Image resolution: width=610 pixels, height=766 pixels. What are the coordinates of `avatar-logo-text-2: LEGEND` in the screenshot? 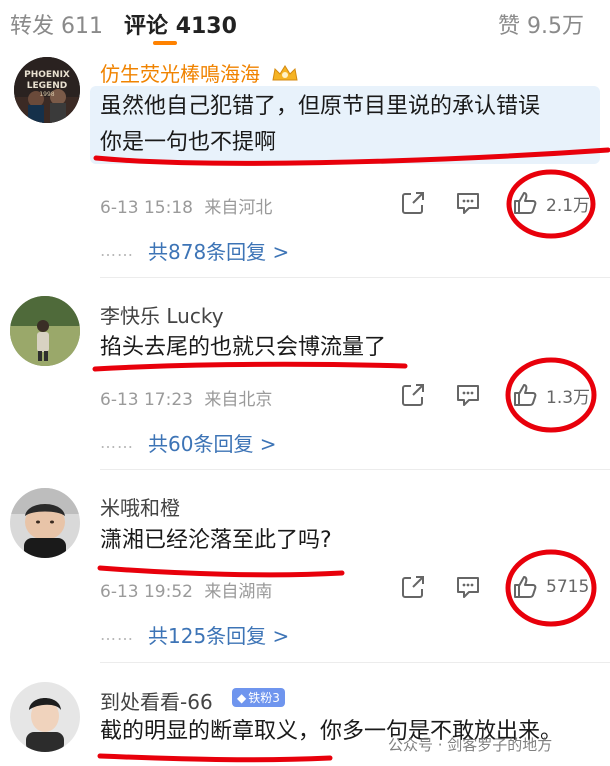 It's located at (47, 86).